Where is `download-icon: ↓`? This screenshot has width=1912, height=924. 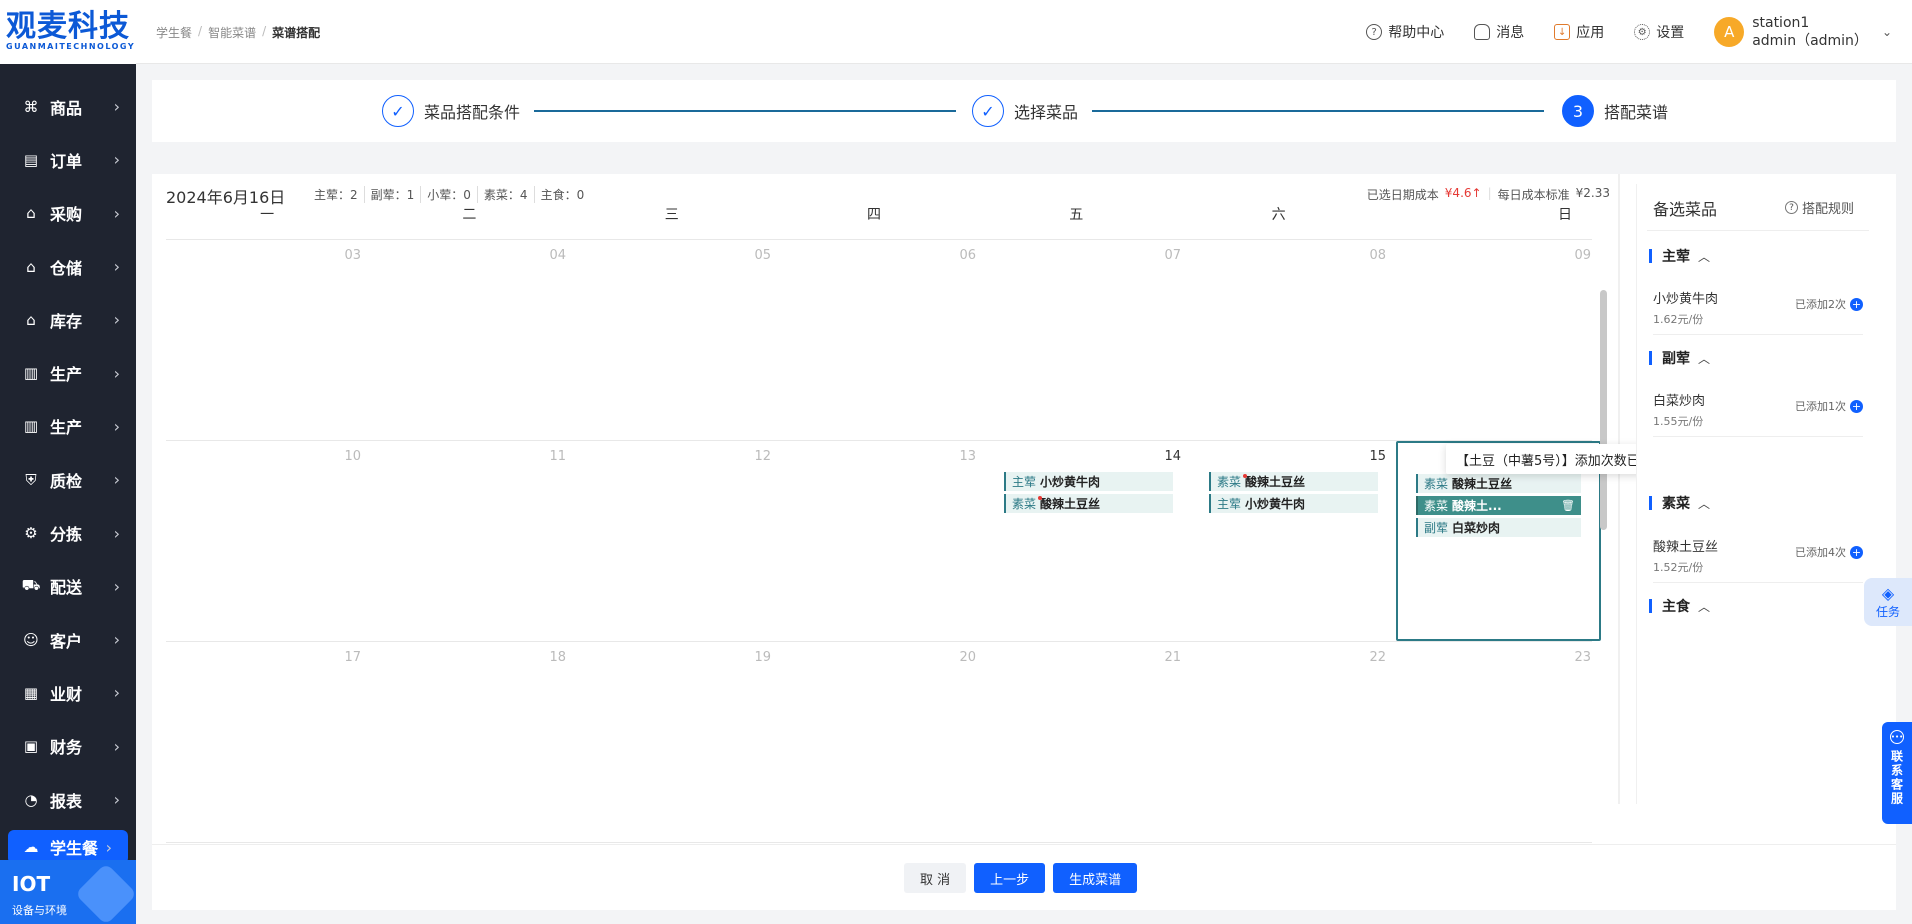
download-icon: ↓ is located at coordinates (1562, 32).